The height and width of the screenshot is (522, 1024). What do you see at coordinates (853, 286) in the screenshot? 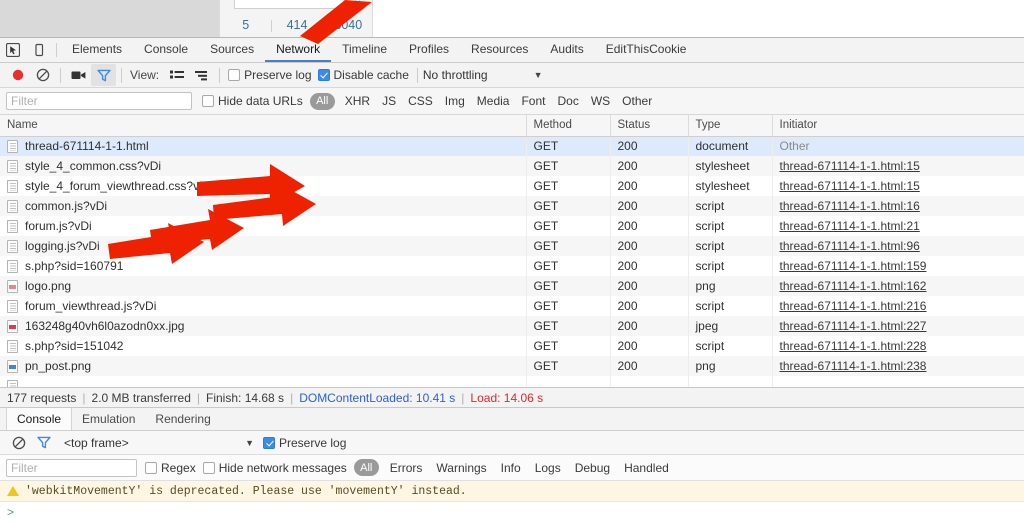
I see `initiator-link: thread-671114-1-1.html:162` at bounding box center [853, 286].